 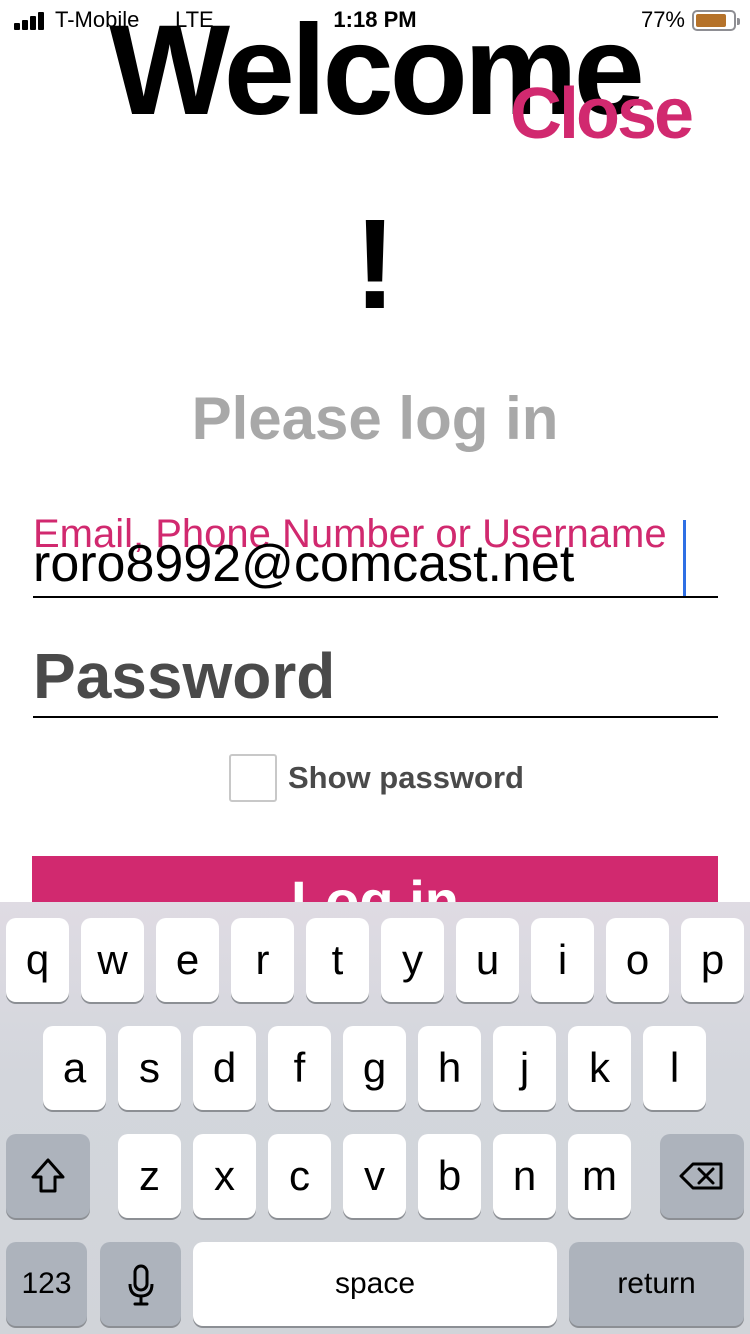 What do you see at coordinates (46, 1284) in the screenshot?
I see `numbers-key: 123` at bounding box center [46, 1284].